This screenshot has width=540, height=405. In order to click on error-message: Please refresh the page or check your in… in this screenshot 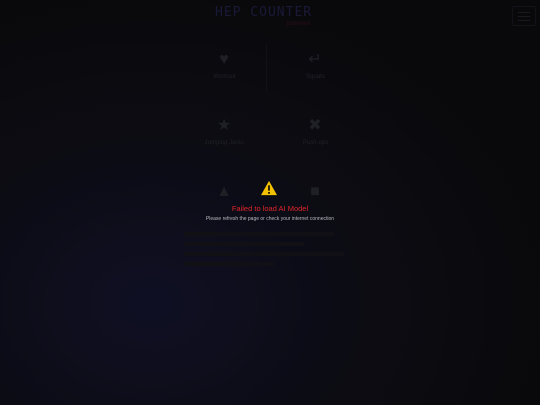, I will do `click(270, 219)`.